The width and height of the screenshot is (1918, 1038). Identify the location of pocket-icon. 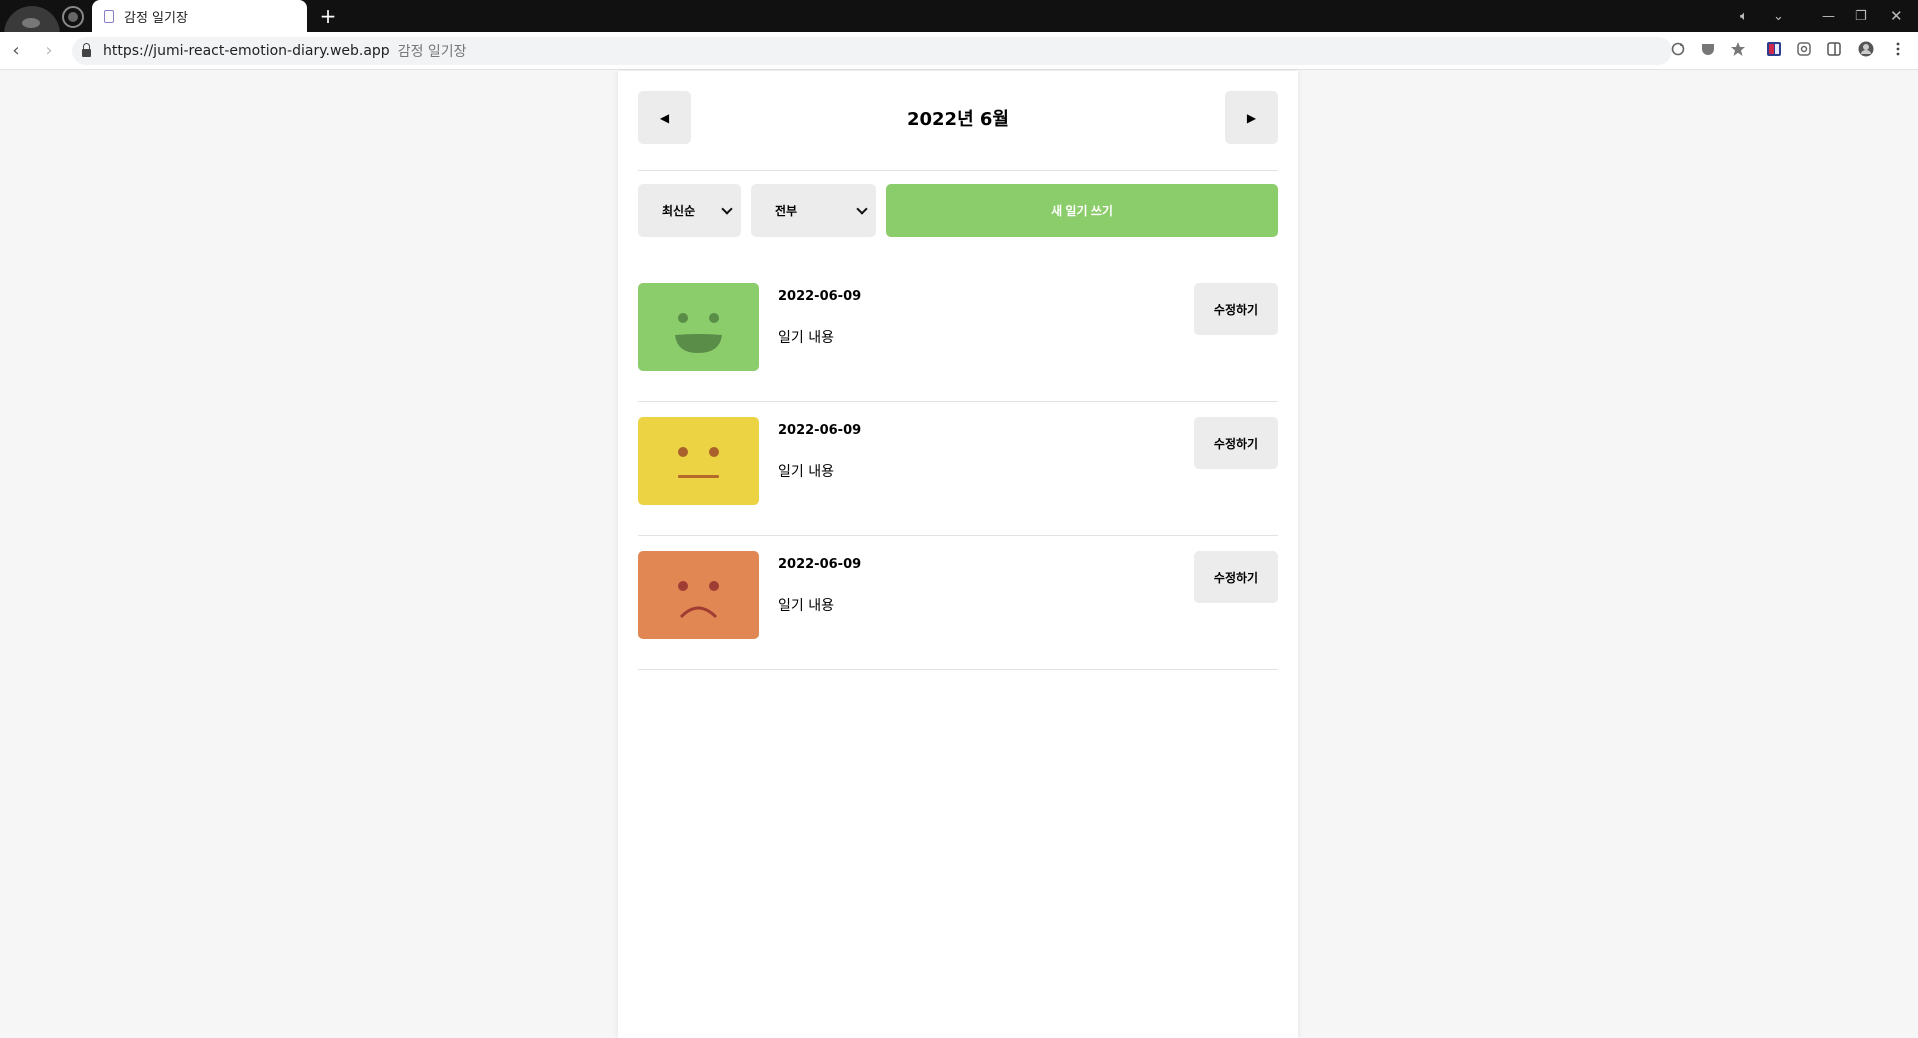
(1708, 49).